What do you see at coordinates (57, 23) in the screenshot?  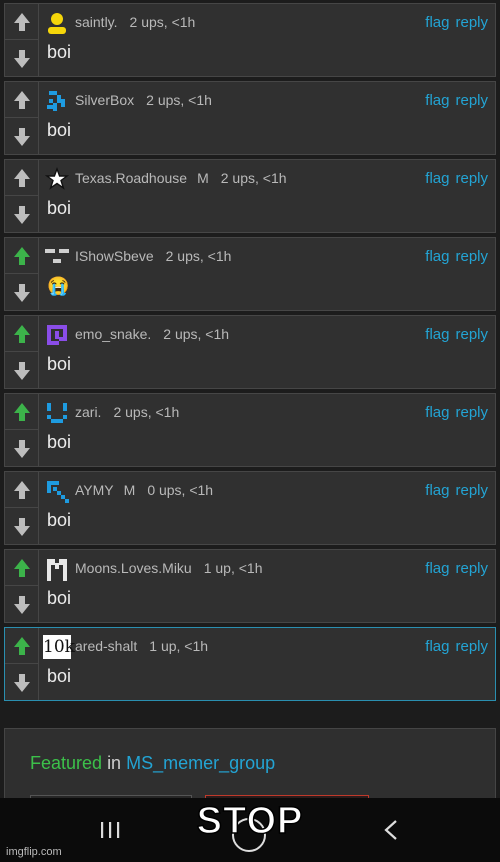 I see `yellow-person-icon` at bounding box center [57, 23].